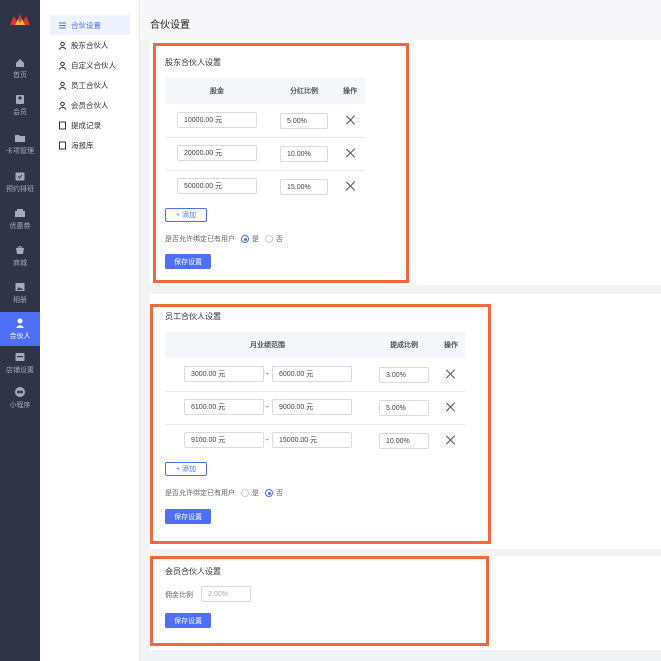 This screenshot has width=661, height=661. Describe the element at coordinates (315, 424) in the screenshot. I see `row-divider` at that location.